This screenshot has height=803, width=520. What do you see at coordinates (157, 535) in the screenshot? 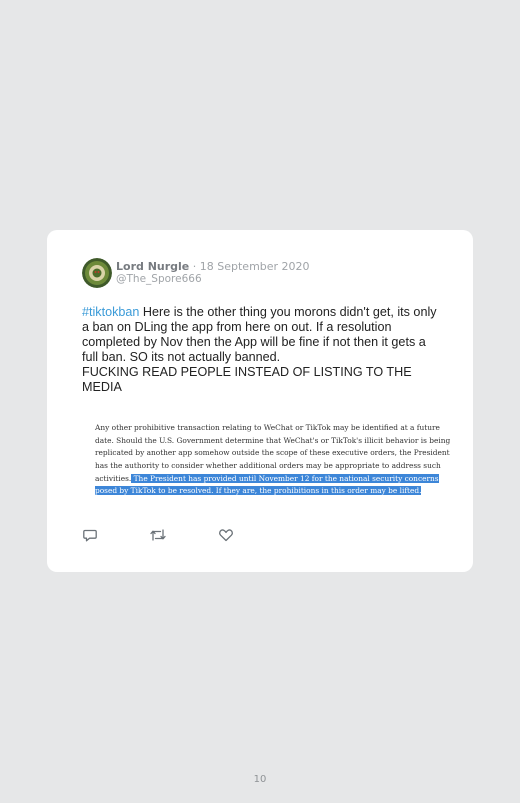
I see `retweet-icon` at bounding box center [157, 535].